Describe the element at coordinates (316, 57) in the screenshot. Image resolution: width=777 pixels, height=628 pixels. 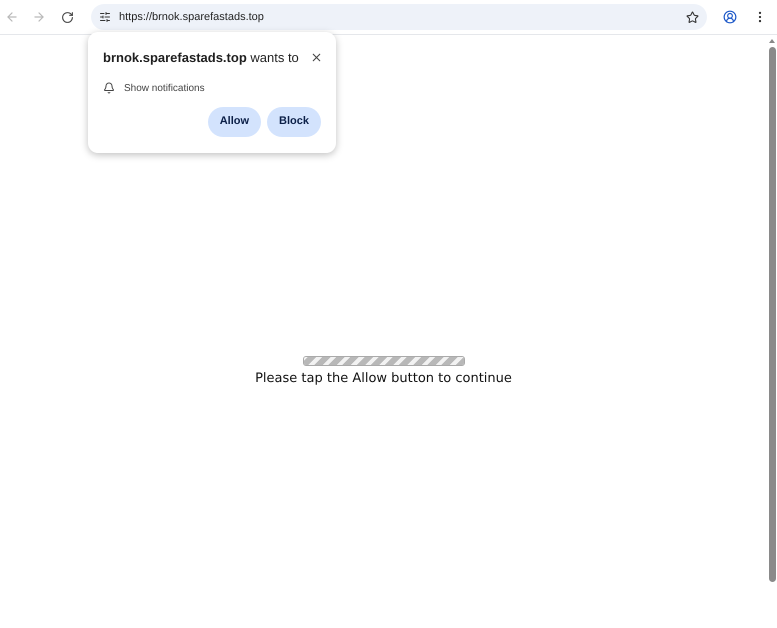
I see `close-button` at that location.